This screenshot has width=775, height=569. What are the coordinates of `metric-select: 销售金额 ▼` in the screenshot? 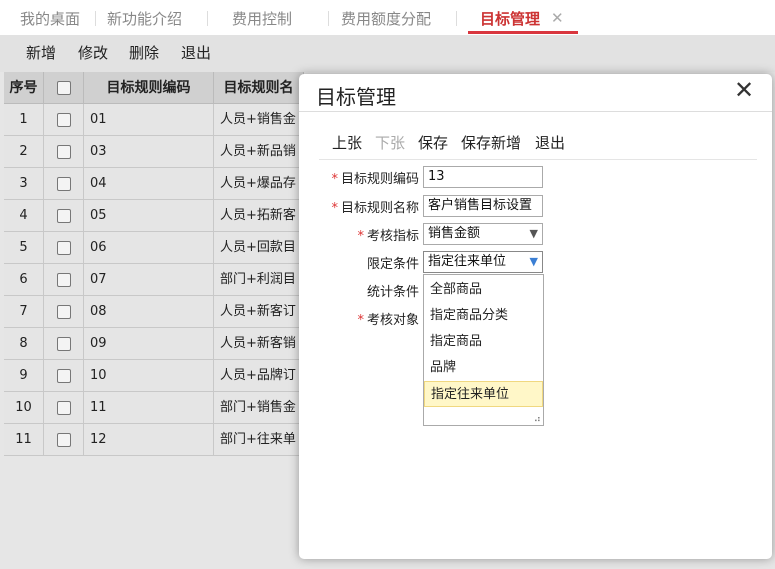 It's located at (483, 234).